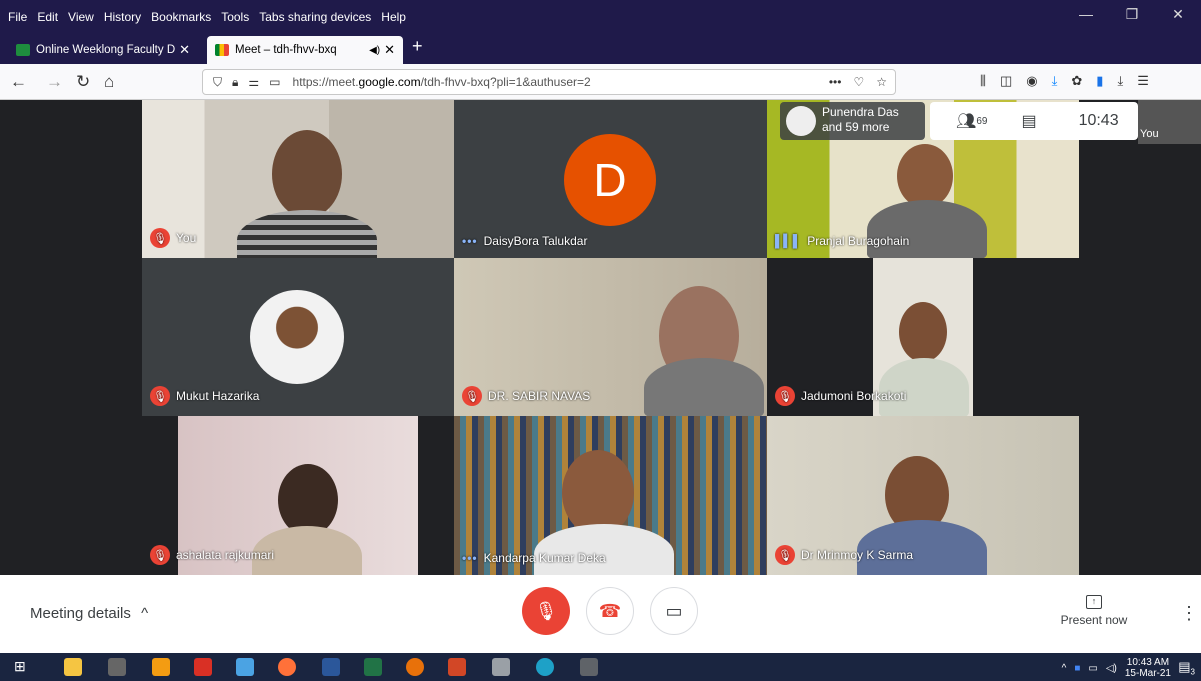 This screenshot has width=1201, height=681. I want to click on permissions-icon: ⚌, so click(253, 82).